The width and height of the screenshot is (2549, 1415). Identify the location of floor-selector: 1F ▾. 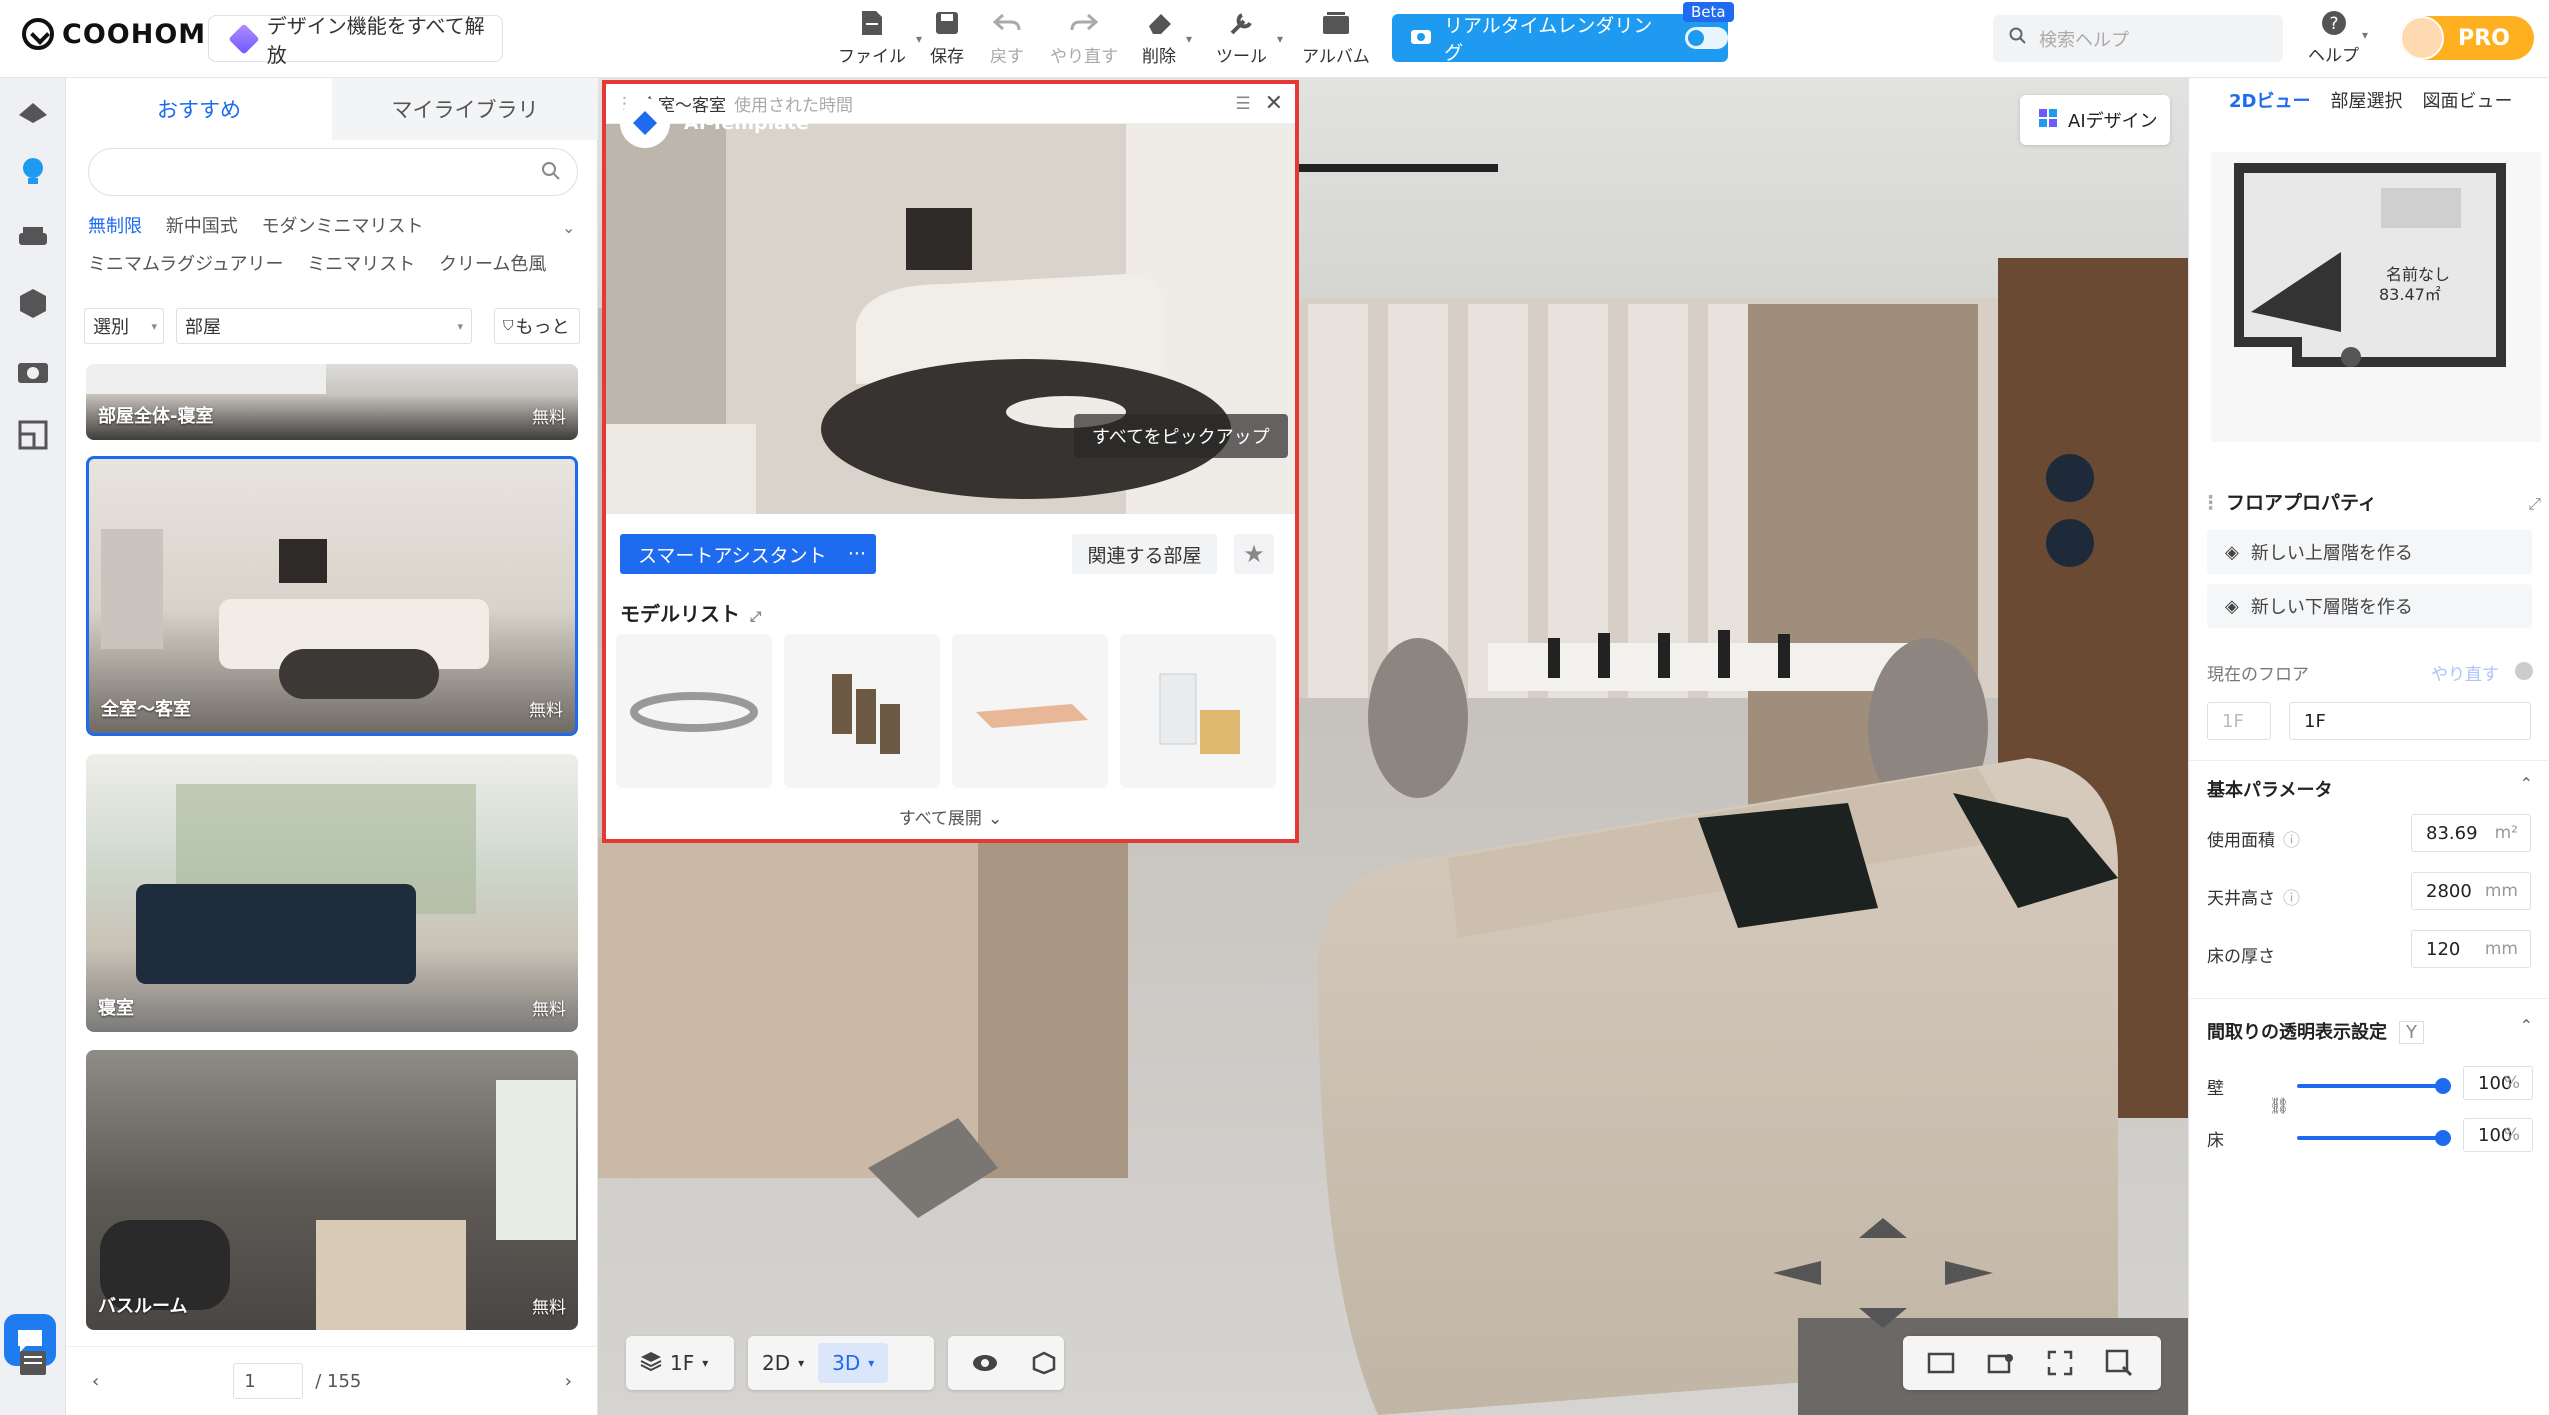
(680, 1363).